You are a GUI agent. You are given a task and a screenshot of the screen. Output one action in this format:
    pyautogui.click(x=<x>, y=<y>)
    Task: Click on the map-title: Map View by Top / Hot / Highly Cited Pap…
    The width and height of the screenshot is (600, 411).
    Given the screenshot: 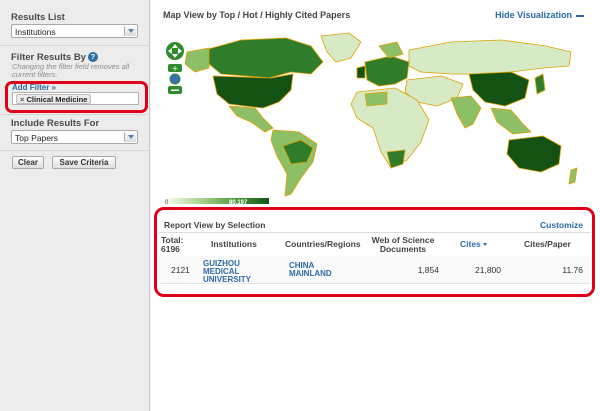 What is the action you would take?
    pyautogui.click(x=257, y=15)
    